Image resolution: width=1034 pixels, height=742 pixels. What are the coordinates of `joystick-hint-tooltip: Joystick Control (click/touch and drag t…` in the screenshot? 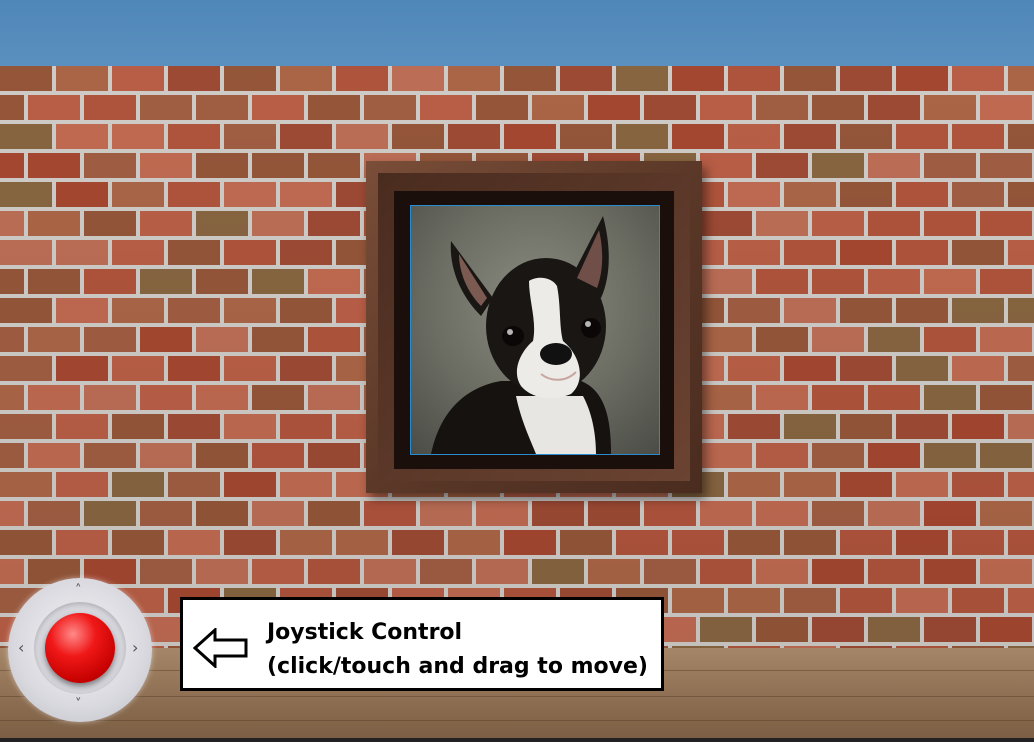 It's located at (422, 644).